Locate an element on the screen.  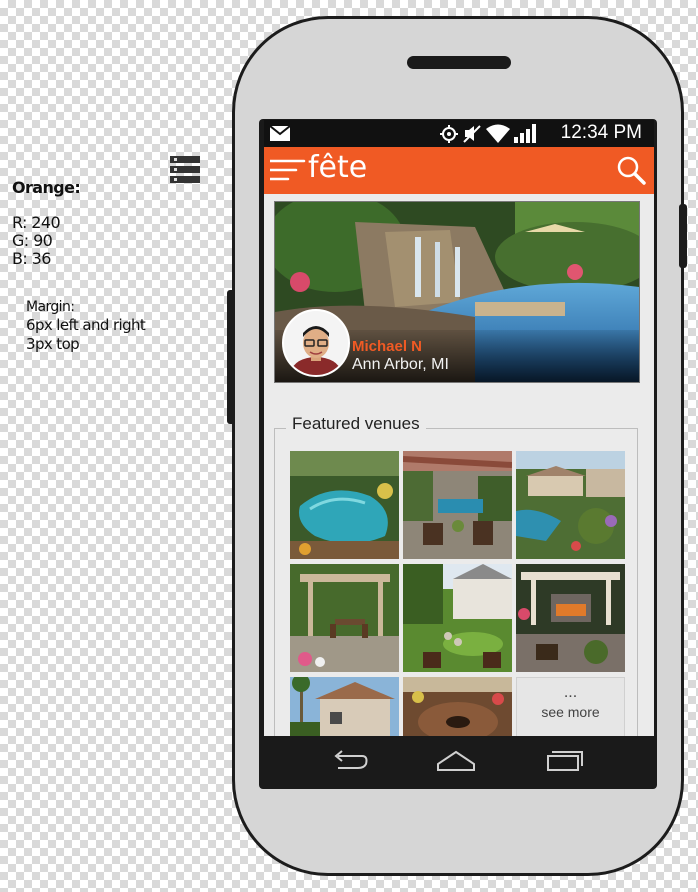
featured-venues-heading: Featured venues is located at coordinates (356, 424).